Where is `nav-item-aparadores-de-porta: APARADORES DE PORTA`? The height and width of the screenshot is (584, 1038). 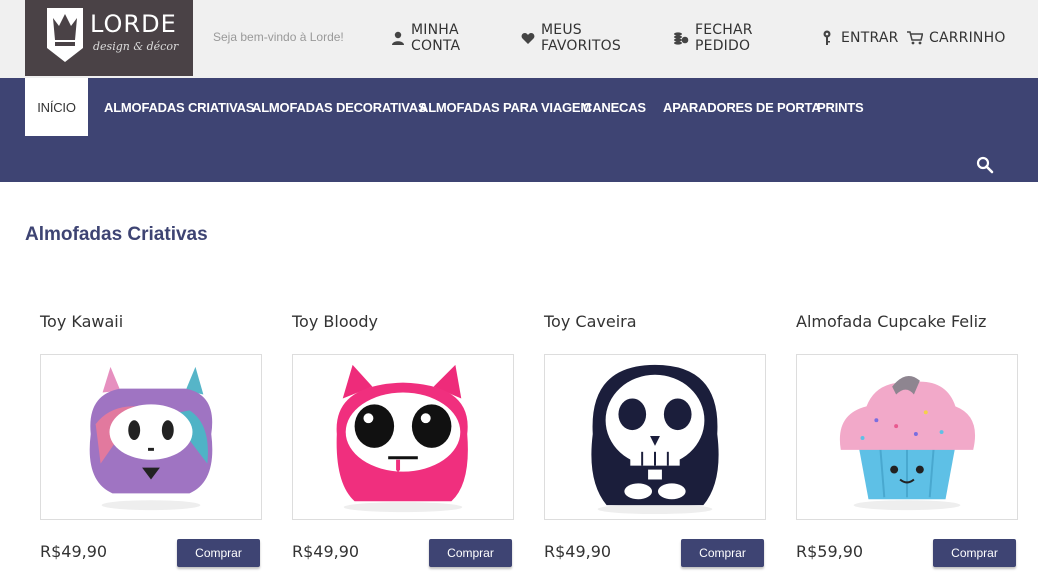
nav-item-aparadores-de-porta: APARADORES DE PORTA is located at coordinates (742, 107).